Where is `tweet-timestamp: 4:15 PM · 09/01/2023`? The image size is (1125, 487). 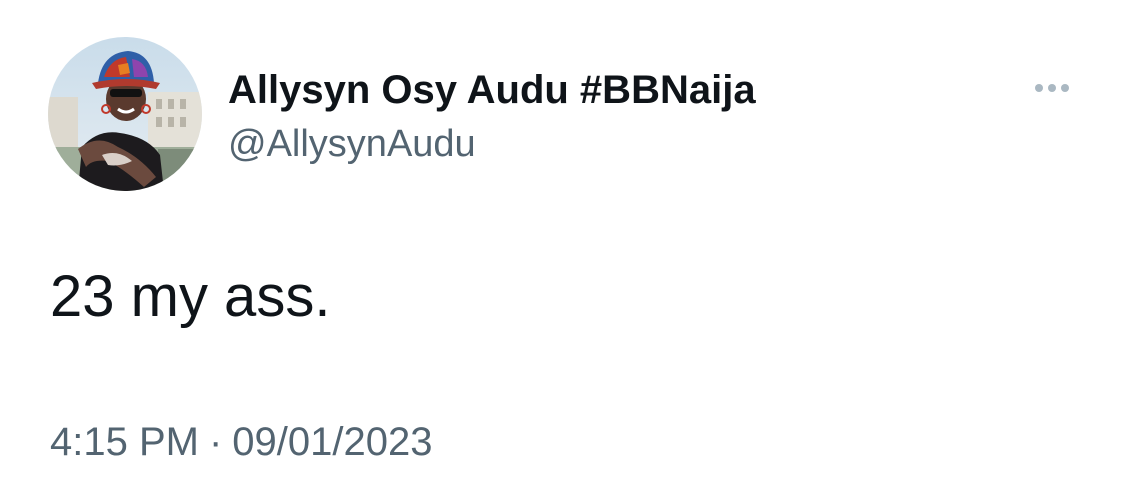
tweet-timestamp: 4:15 PM · 09/01/2023 is located at coordinates (241, 442).